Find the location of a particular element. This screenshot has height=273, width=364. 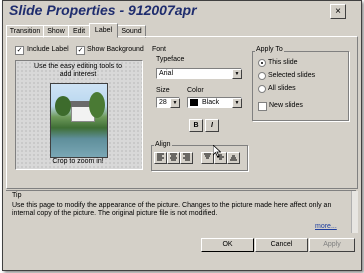

close-button: × is located at coordinates (338, 11).